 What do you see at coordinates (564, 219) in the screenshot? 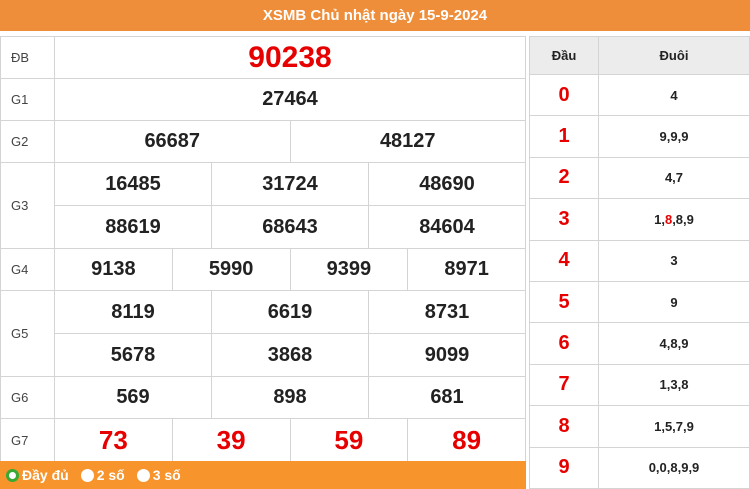
I see `loto-head: 3` at bounding box center [564, 219].